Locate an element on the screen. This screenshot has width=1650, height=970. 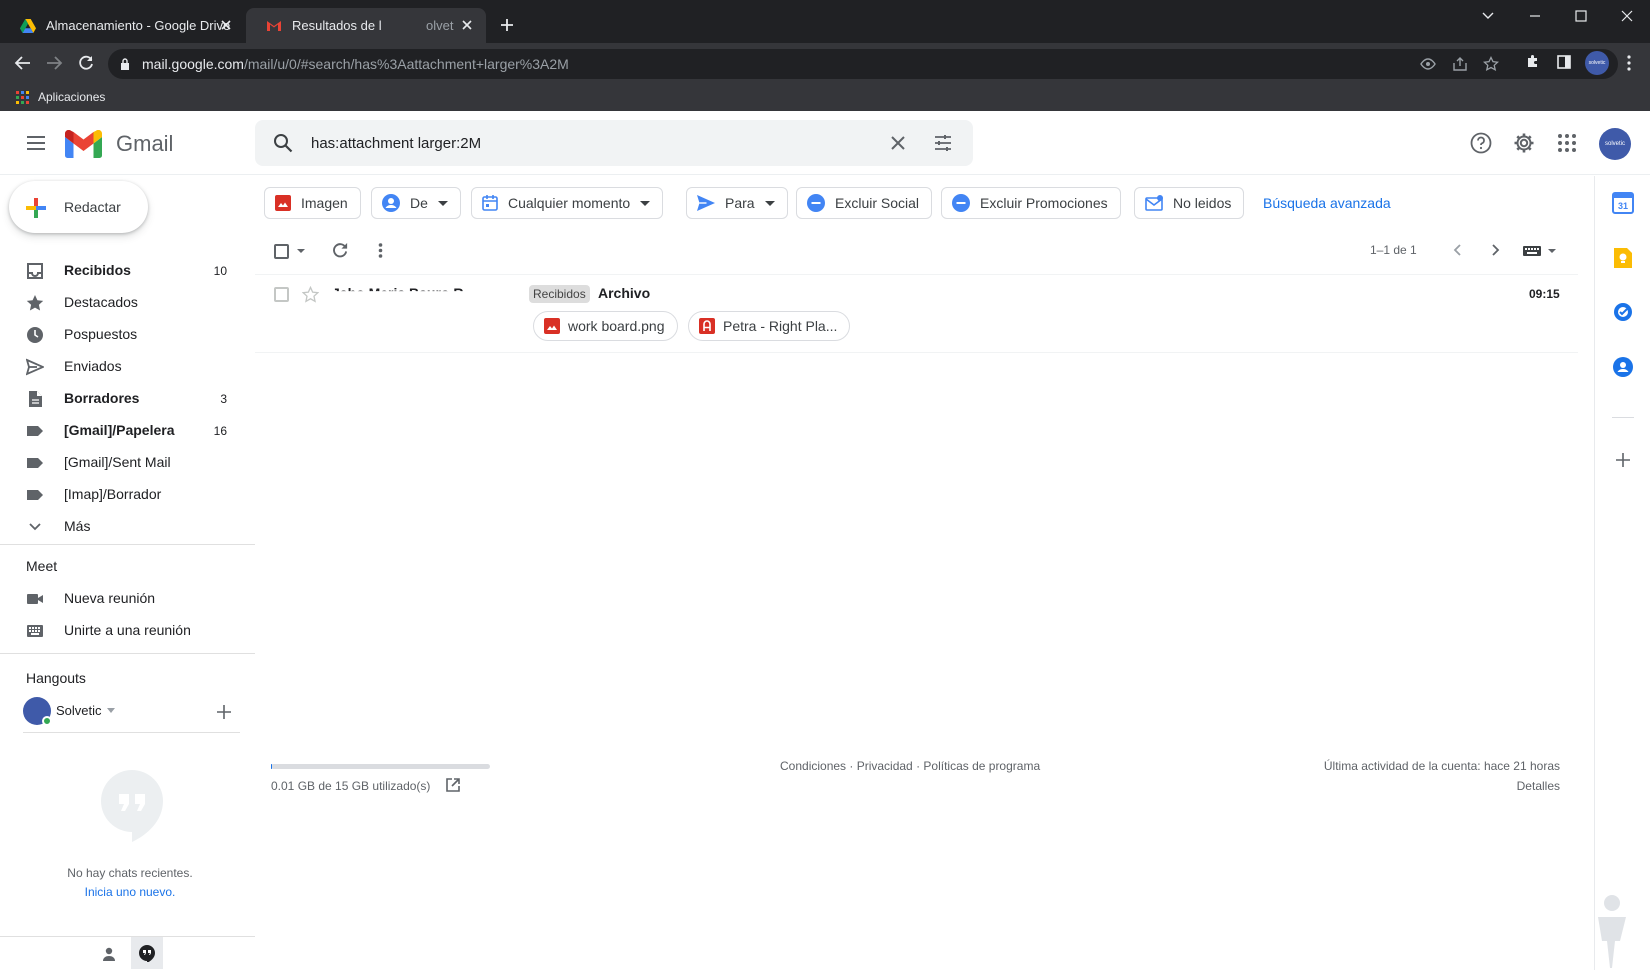
search-bar: has:attachment larger:2M is located at coordinates (614, 143).